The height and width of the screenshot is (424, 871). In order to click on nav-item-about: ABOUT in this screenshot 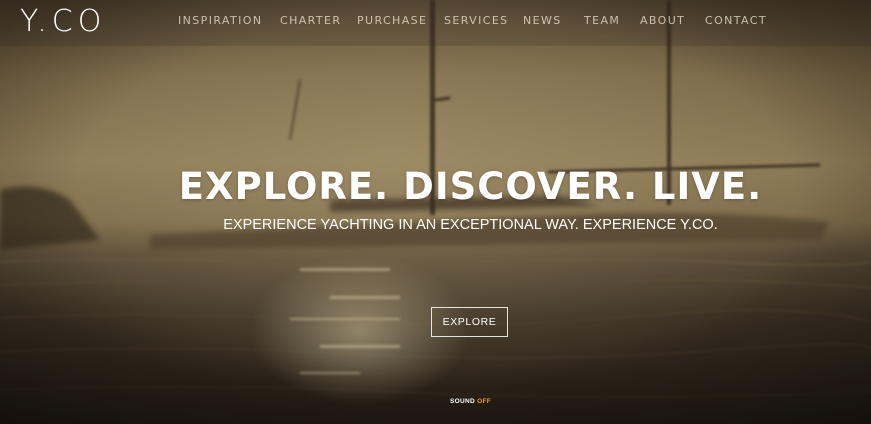, I will do `click(662, 20)`.